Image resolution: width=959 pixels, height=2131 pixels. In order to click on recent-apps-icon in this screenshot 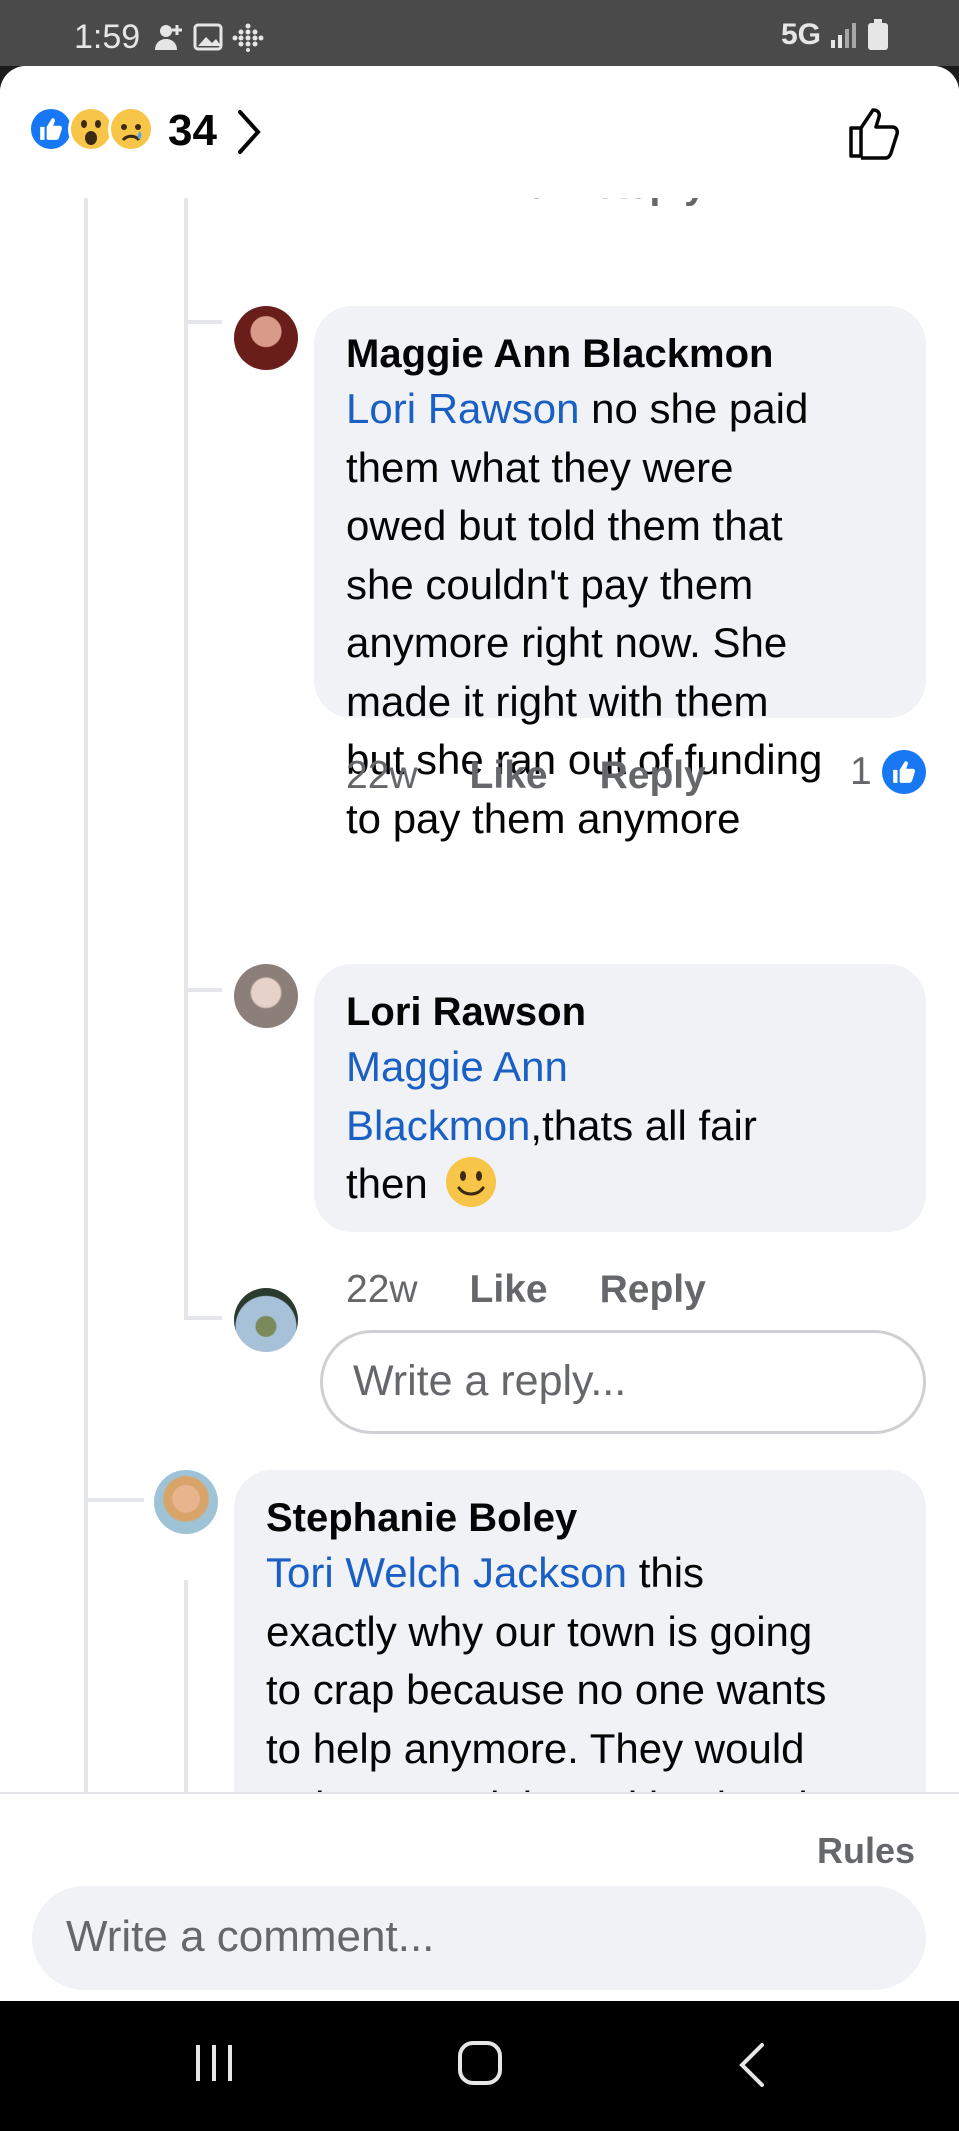, I will do `click(214, 2063)`.